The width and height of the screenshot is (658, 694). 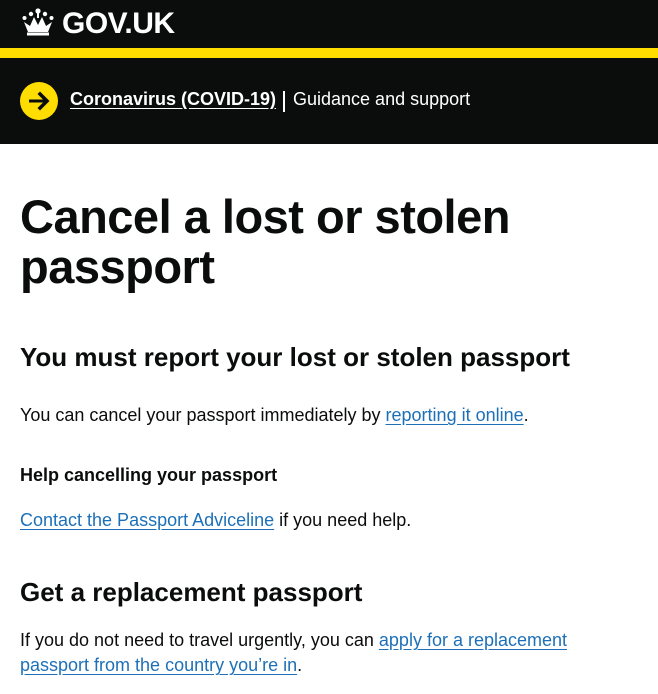 What do you see at coordinates (173, 99) in the screenshot?
I see `covid-link: Coronavirus (COVID-19)` at bounding box center [173, 99].